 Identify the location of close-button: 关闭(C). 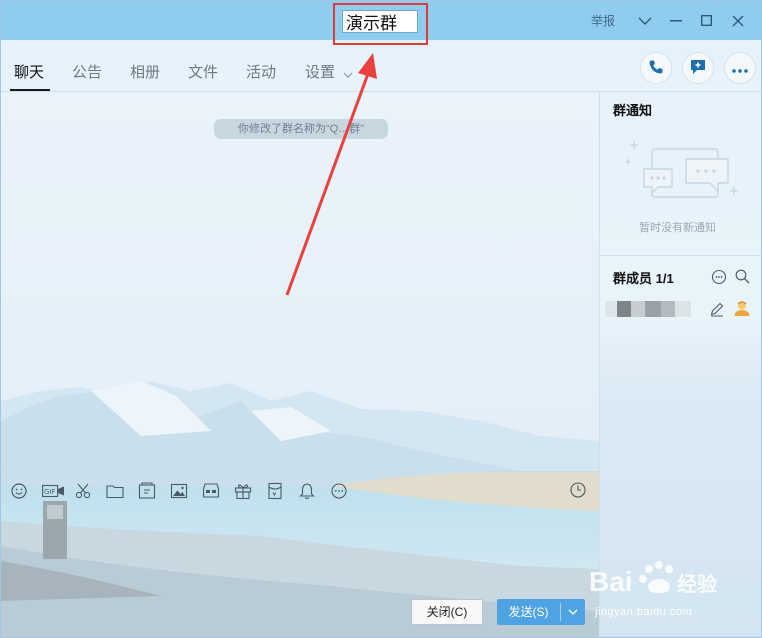
(447, 612).